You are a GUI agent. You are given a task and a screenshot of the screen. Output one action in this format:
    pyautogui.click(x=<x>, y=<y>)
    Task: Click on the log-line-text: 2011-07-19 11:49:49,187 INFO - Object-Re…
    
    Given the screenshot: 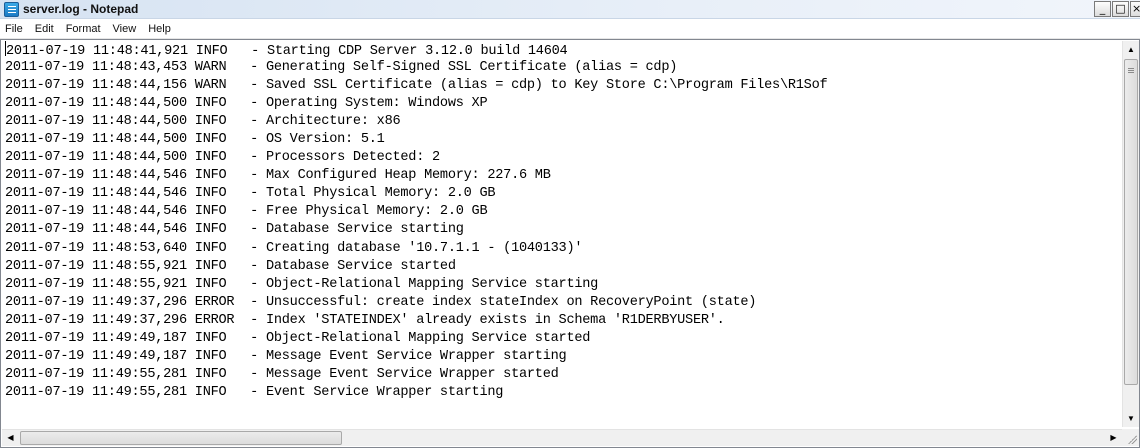 What is the action you would take?
    pyautogui.click(x=298, y=338)
    